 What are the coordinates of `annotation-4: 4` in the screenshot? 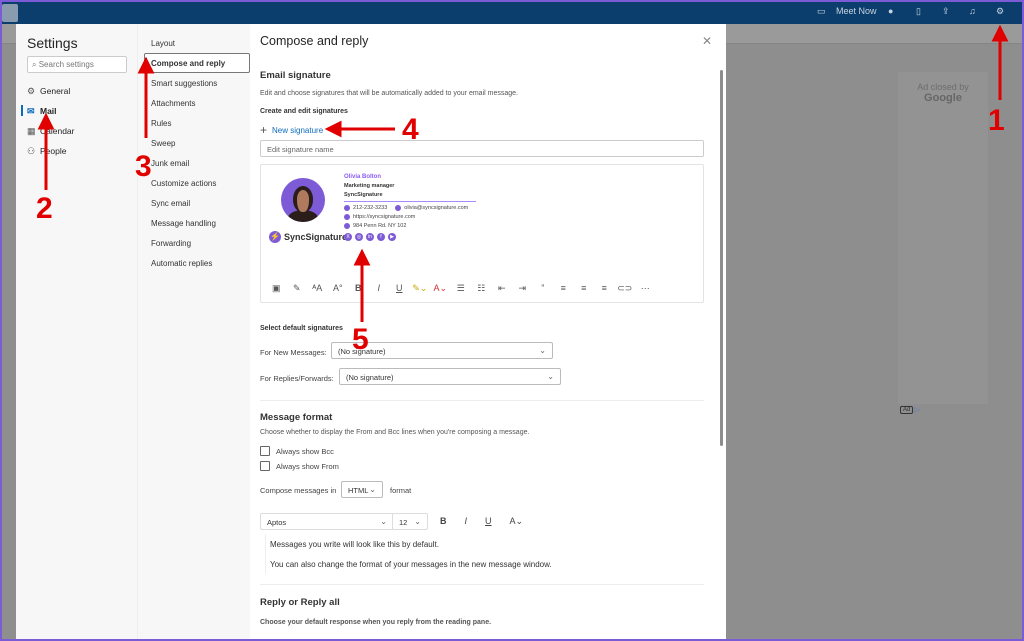 It's located at (410, 129).